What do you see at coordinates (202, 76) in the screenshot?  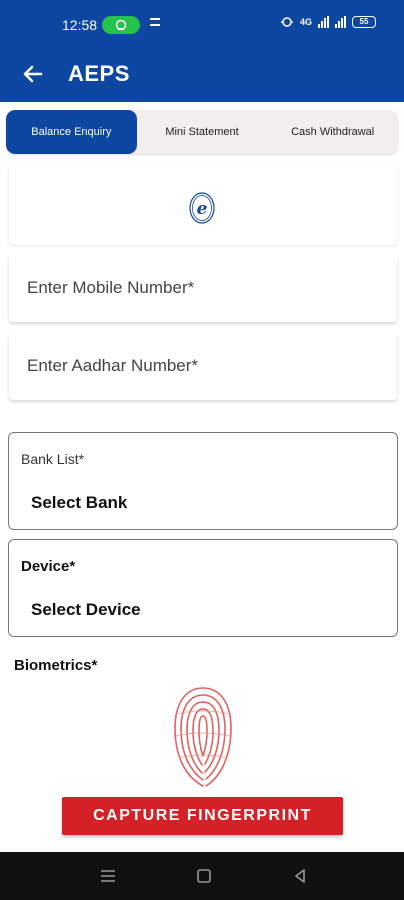 I see `app-bar: AEPS` at bounding box center [202, 76].